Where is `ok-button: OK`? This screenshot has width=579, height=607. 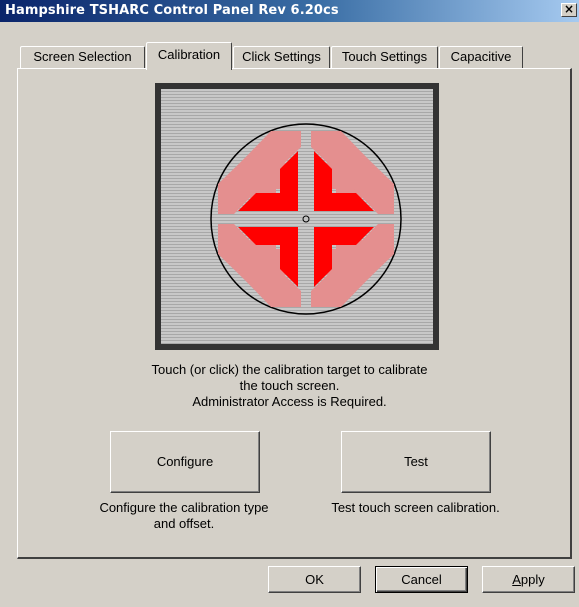 ok-button: OK is located at coordinates (314, 579).